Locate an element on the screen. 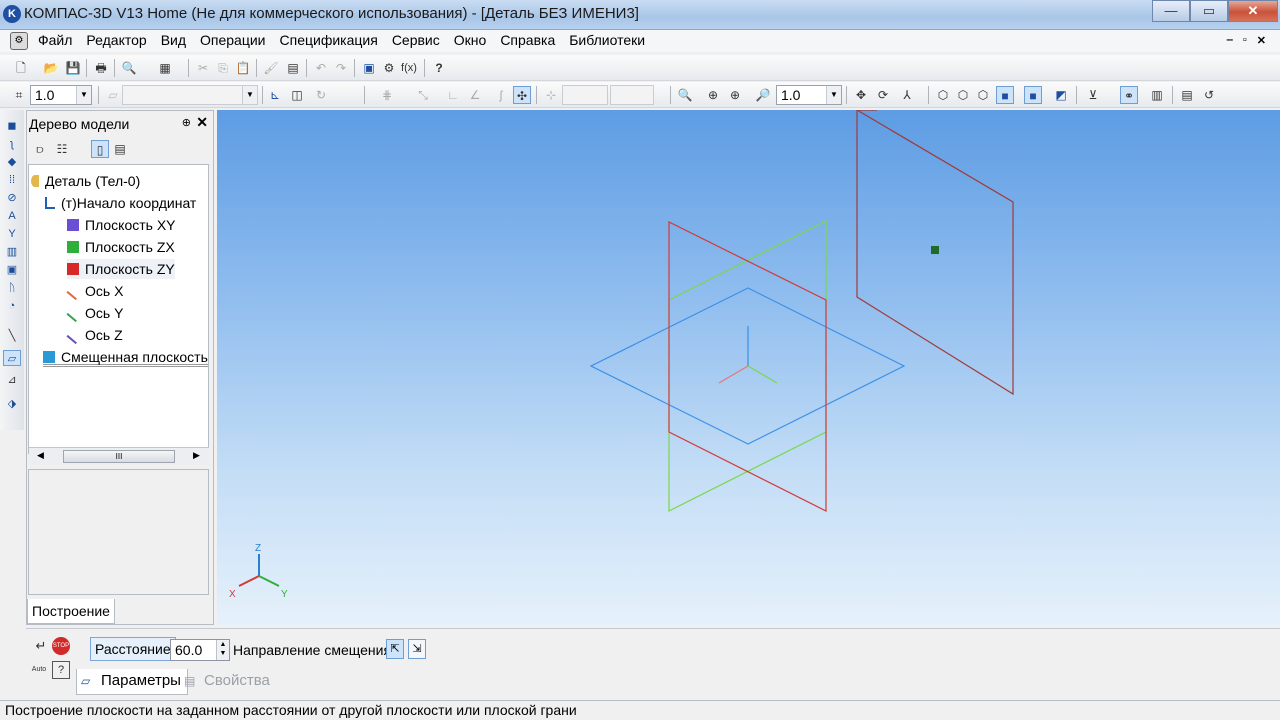 The width and height of the screenshot is (1280, 720). zoom-scale-icon: 🔎 is located at coordinates (763, 95).